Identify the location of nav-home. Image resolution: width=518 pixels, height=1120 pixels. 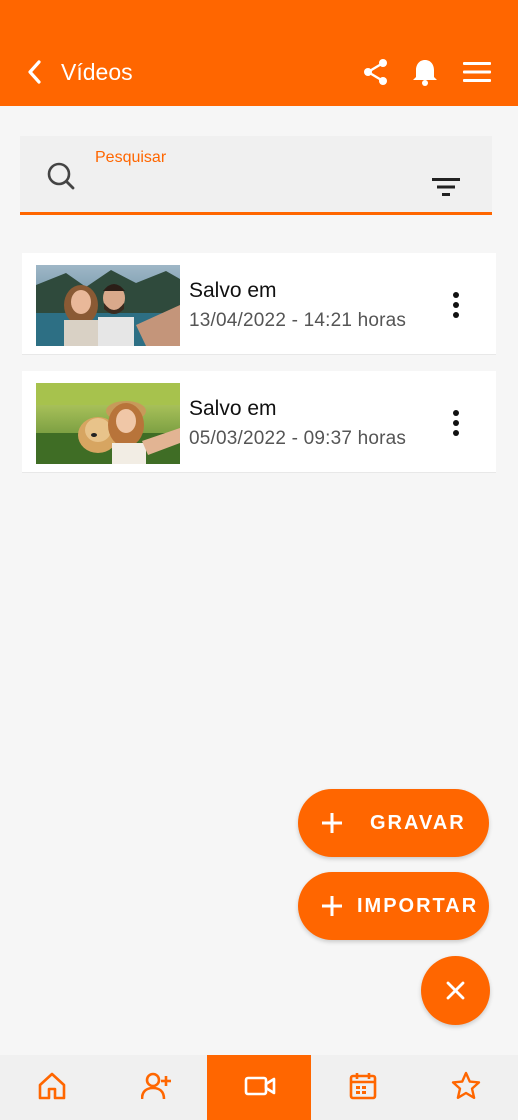
(52, 1087).